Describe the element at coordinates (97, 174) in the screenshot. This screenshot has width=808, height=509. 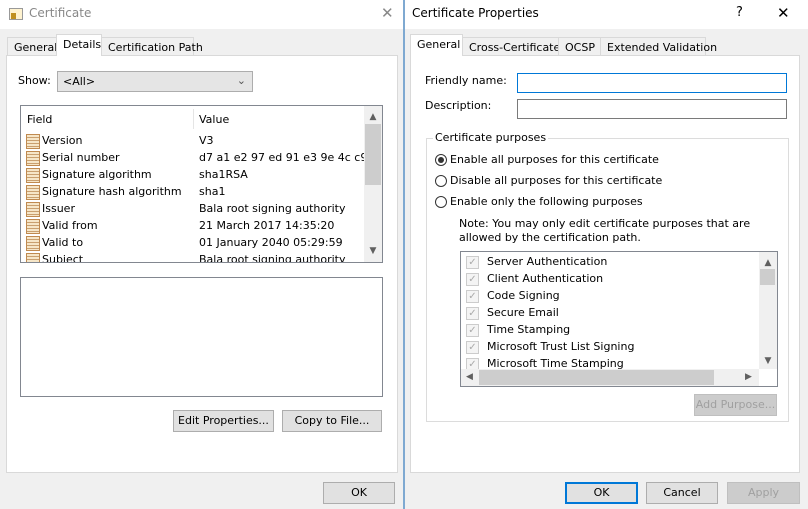
I see `field-name: Signature algorithm` at that location.